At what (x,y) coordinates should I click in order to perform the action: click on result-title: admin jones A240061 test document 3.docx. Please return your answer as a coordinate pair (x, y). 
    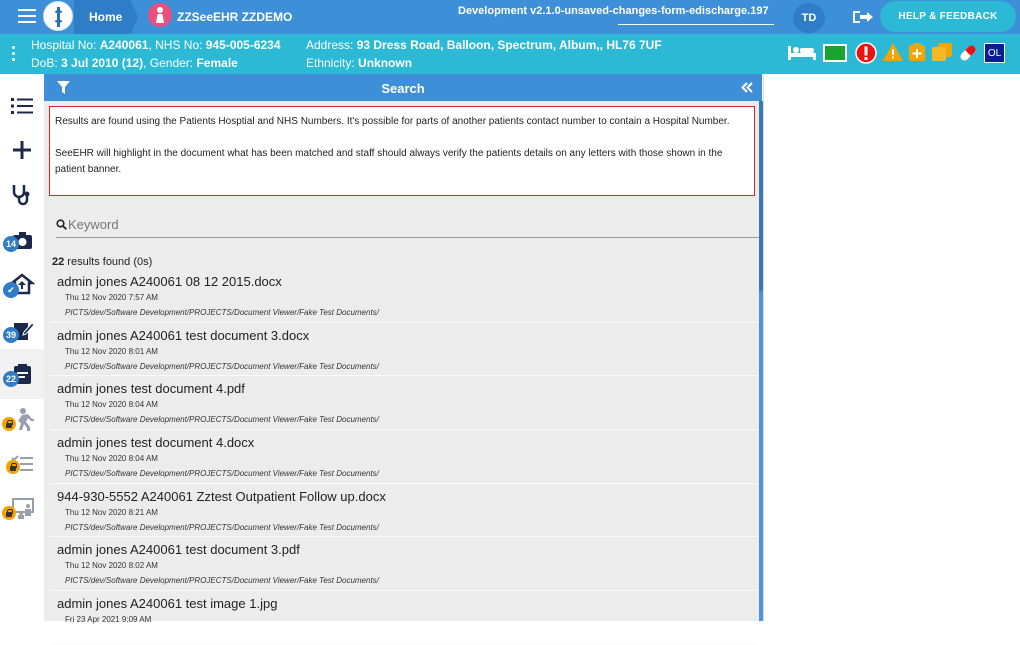
    Looking at the image, I should click on (183, 335).